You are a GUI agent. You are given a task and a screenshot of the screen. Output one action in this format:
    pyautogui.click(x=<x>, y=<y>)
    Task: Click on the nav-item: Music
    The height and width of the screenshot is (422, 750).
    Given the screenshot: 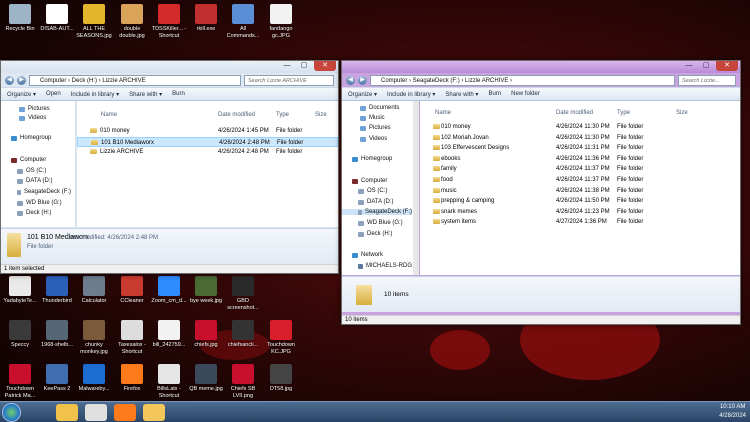 What is the action you would take?
    pyautogui.click(x=377, y=118)
    